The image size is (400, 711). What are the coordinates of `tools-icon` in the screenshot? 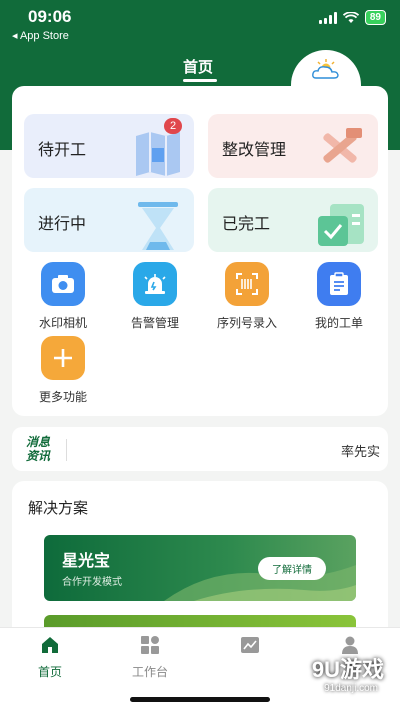 It's located at (342, 145).